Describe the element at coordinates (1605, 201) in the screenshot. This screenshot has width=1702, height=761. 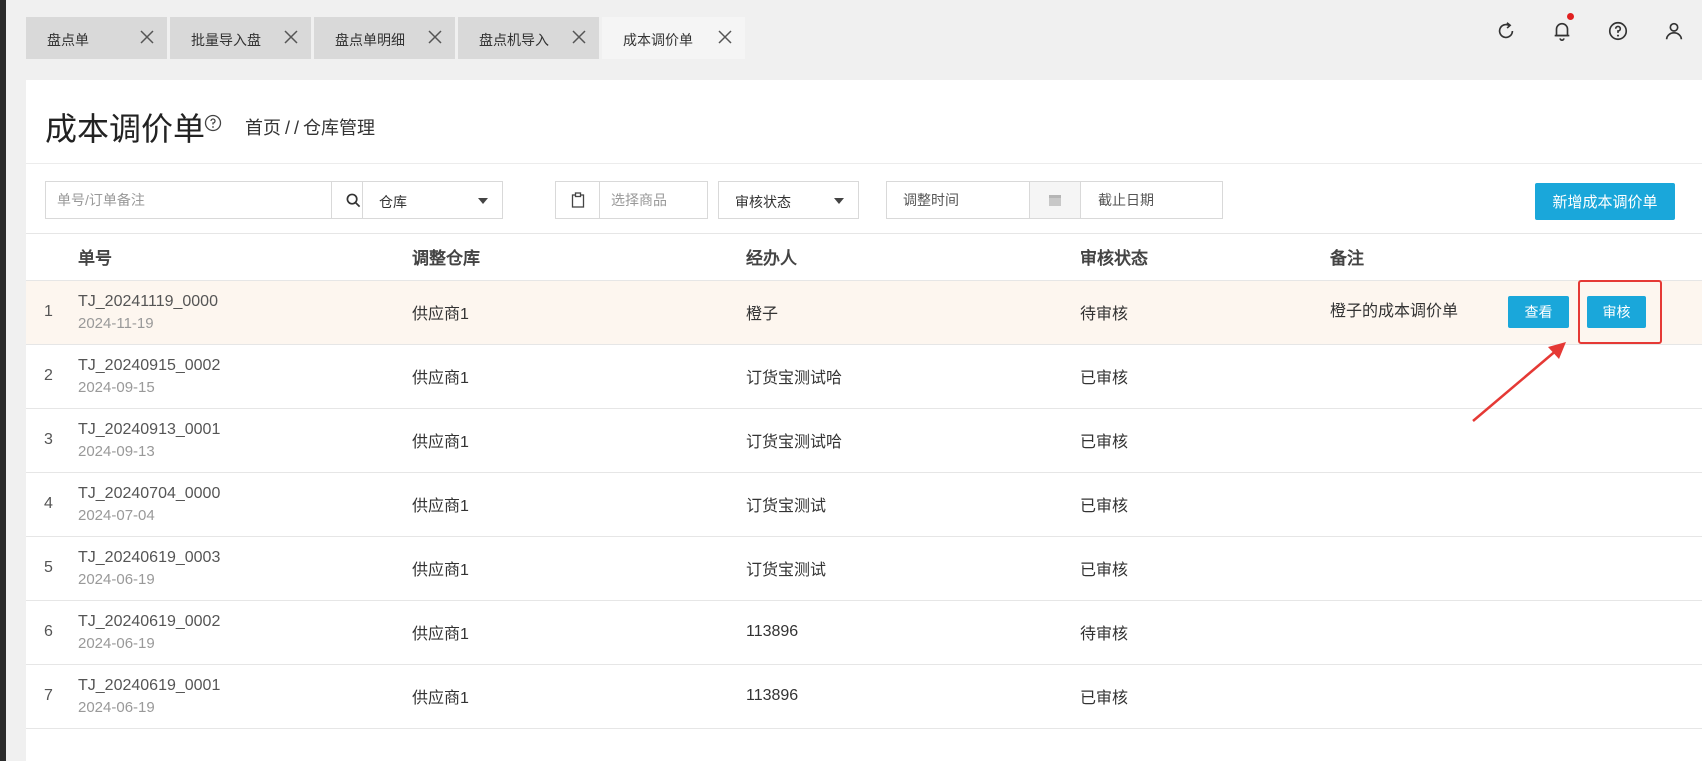
I see `add-cost-adjustment-button: 新增成本调价单` at that location.